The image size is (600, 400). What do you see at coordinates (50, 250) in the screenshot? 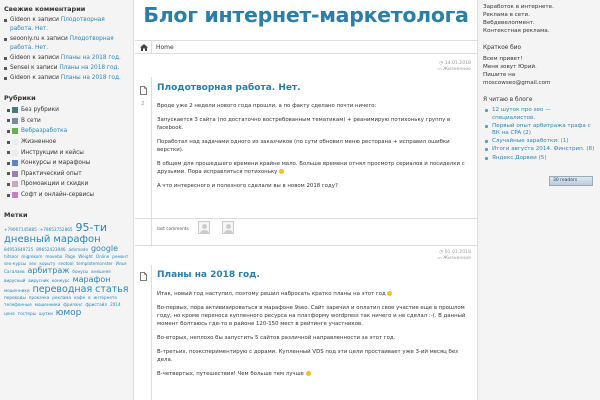
I see `tag-link: 89652423946` at bounding box center [50, 250].